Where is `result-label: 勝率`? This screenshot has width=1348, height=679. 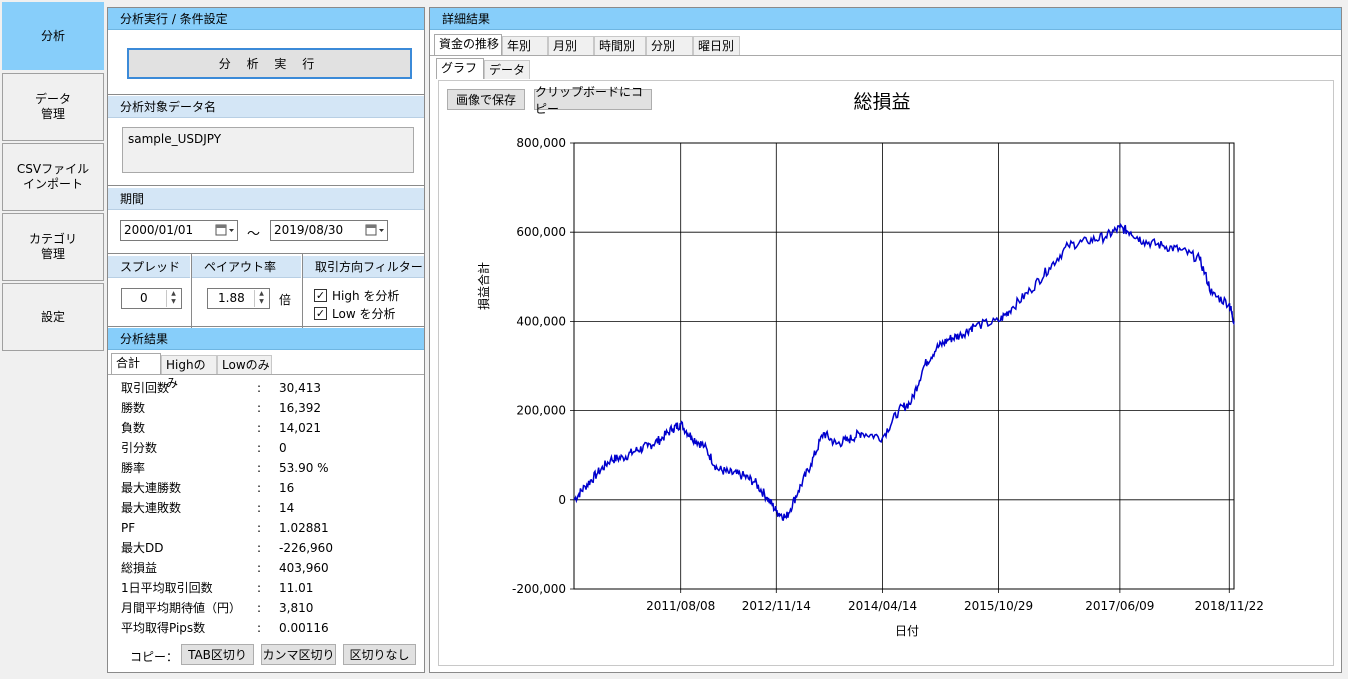 result-label: 勝率 is located at coordinates (133, 468).